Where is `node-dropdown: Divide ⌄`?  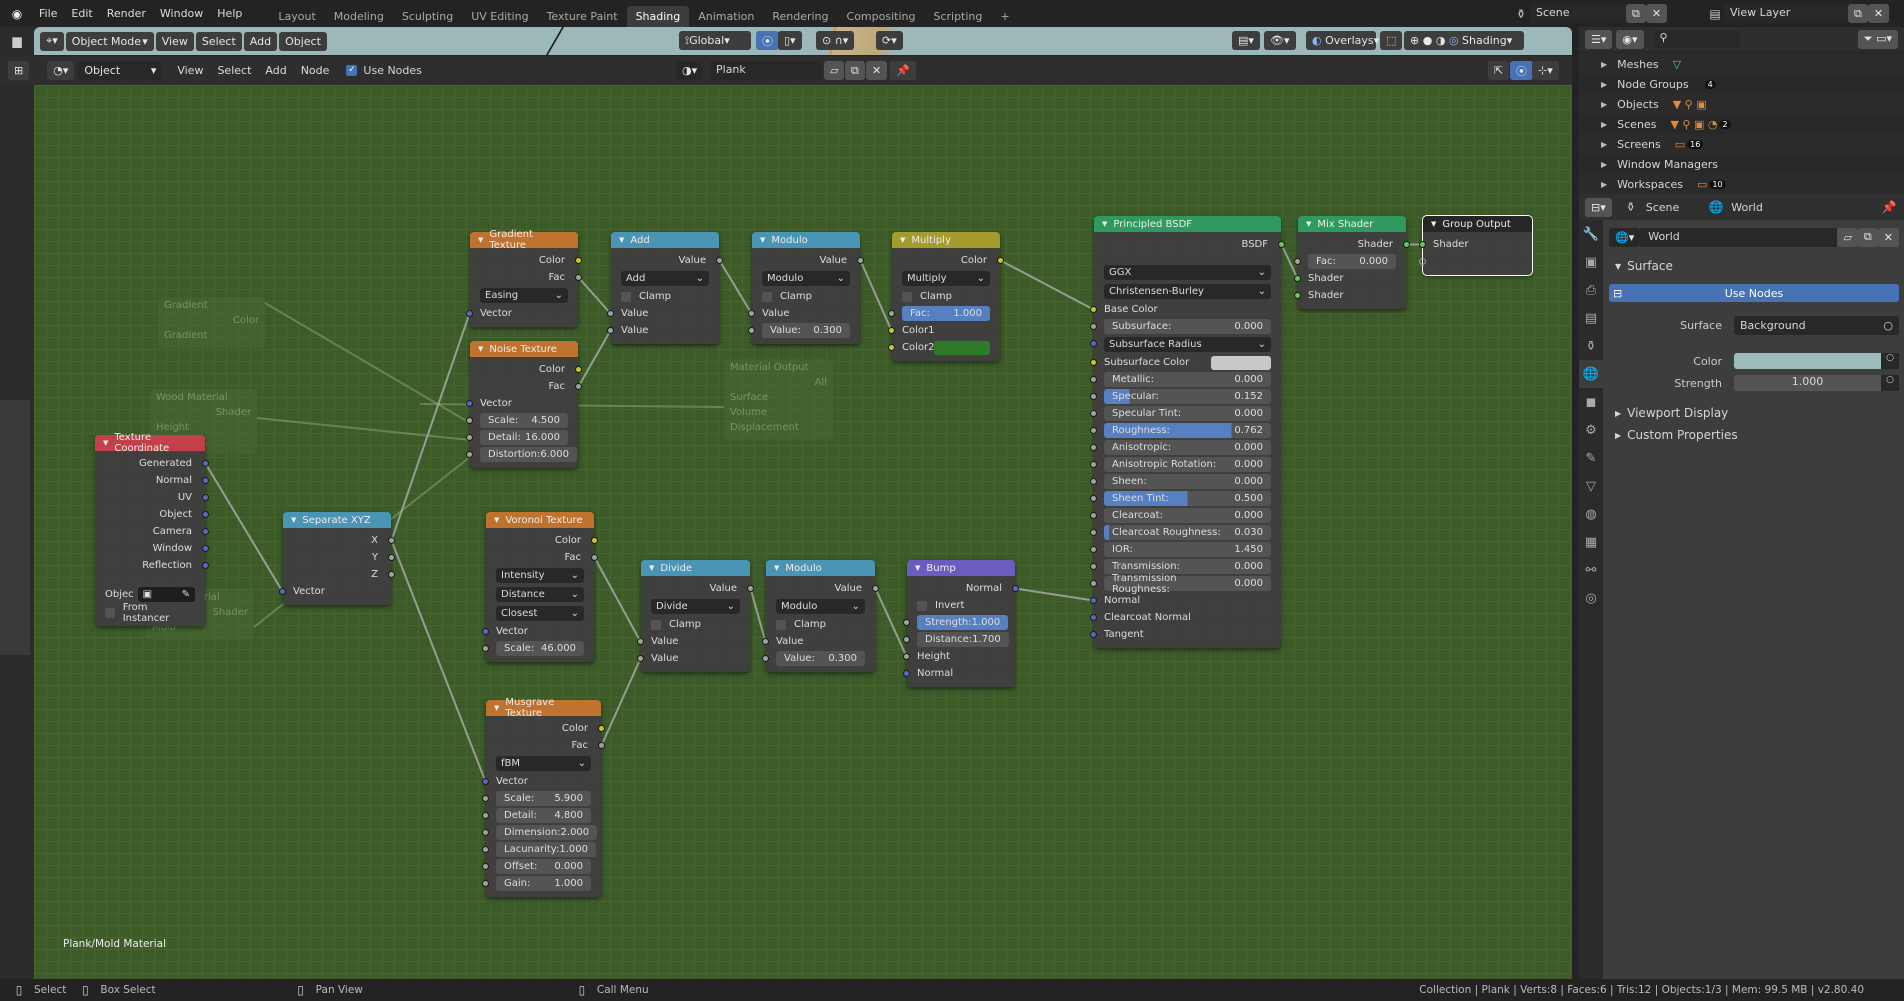
node-dropdown: Divide ⌄ is located at coordinates (695, 606).